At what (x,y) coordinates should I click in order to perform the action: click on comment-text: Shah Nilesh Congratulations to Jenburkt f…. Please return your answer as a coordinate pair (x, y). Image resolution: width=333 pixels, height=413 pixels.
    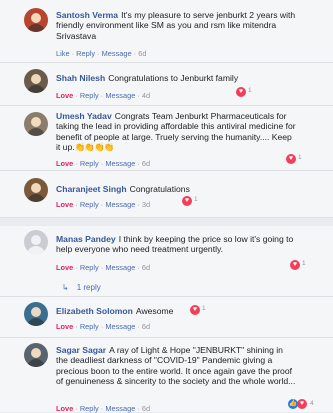
    Looking at the image, I should click on (176, 78).